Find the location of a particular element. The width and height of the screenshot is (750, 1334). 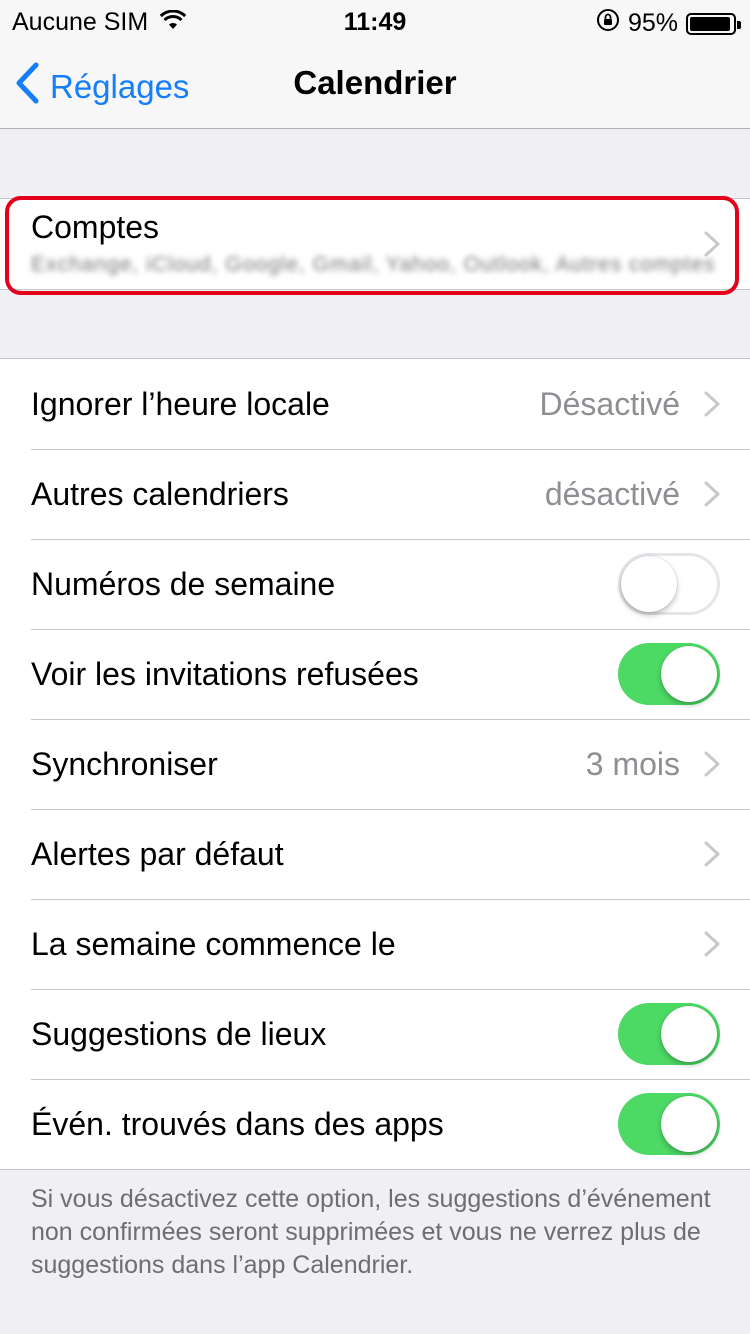

sync-row: Synchroniser 3 mois is located at coordinates (375, 764).